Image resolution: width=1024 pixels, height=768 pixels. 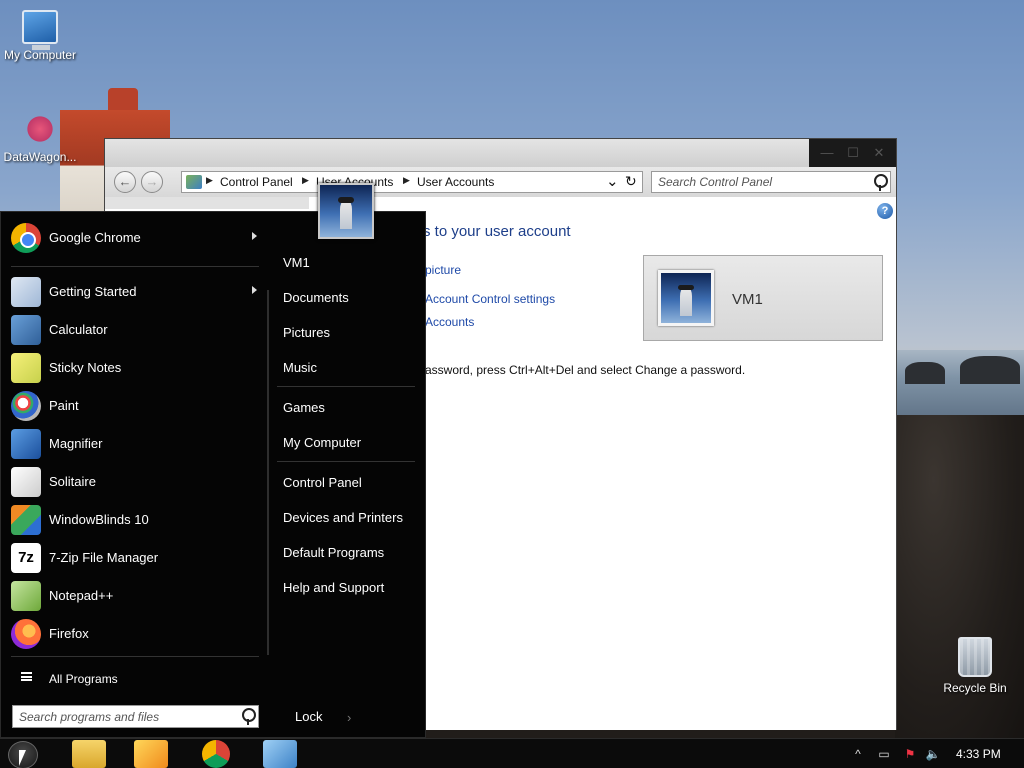 I want to click on desktop-icon-my-computer: My Computer, so click(x=40, y=36).